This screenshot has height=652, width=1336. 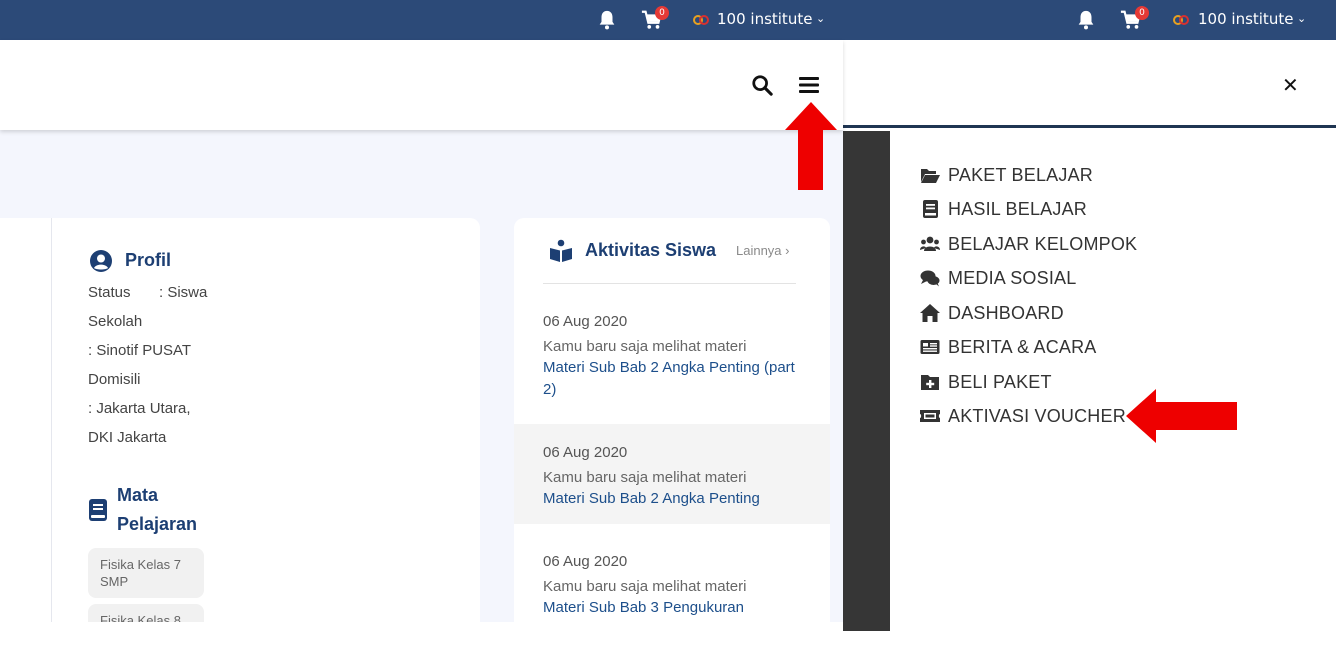 I want to click on home-icon, so click(x=930, y=313).